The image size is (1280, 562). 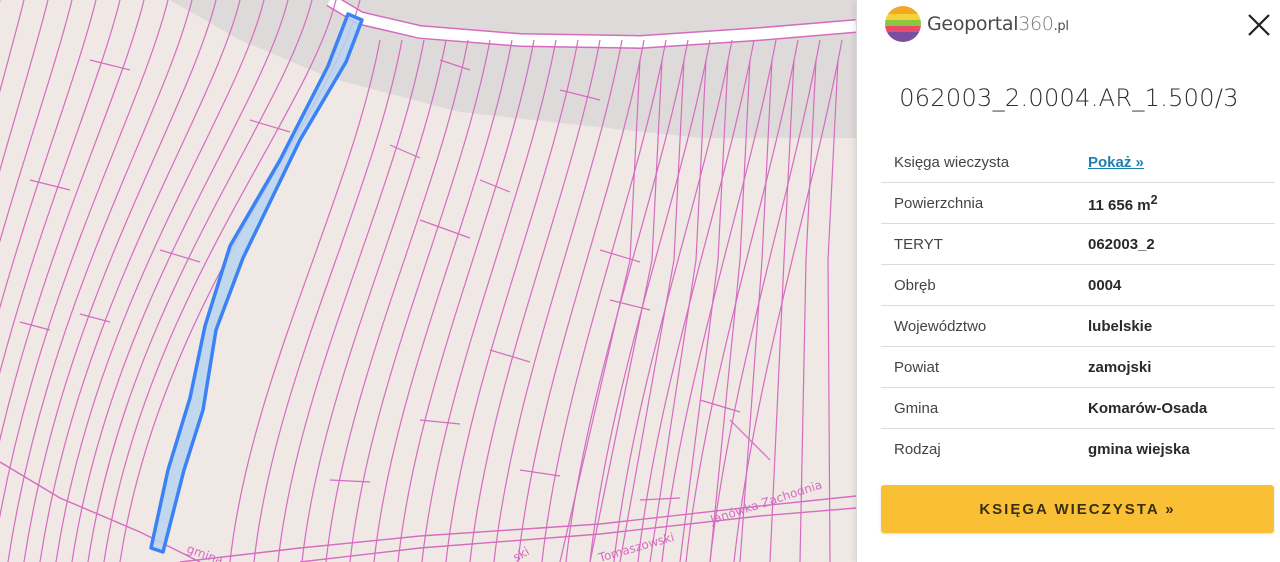 I want to click on info-key: Rodzaj, so click(x=917, y=449).